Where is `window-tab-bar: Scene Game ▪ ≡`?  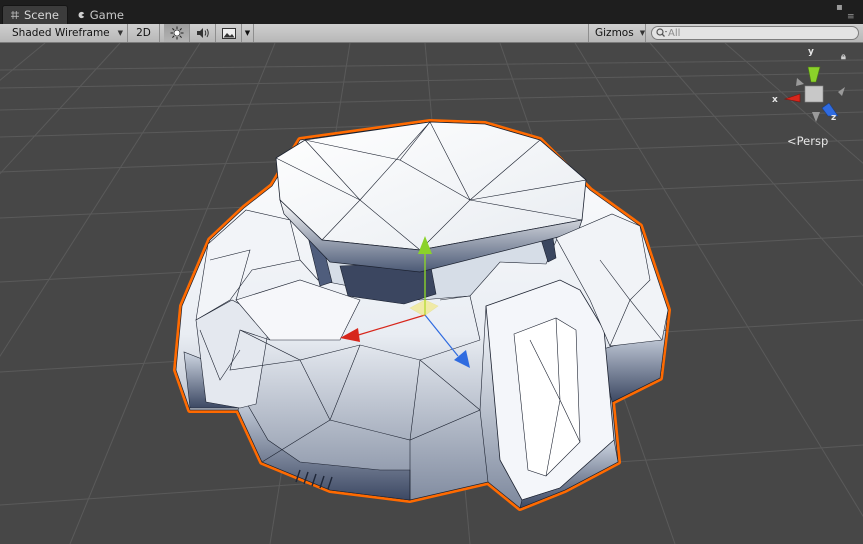
window-tab-bar: Scene Game ▪ ≡ is located at coordinates (431, 12).